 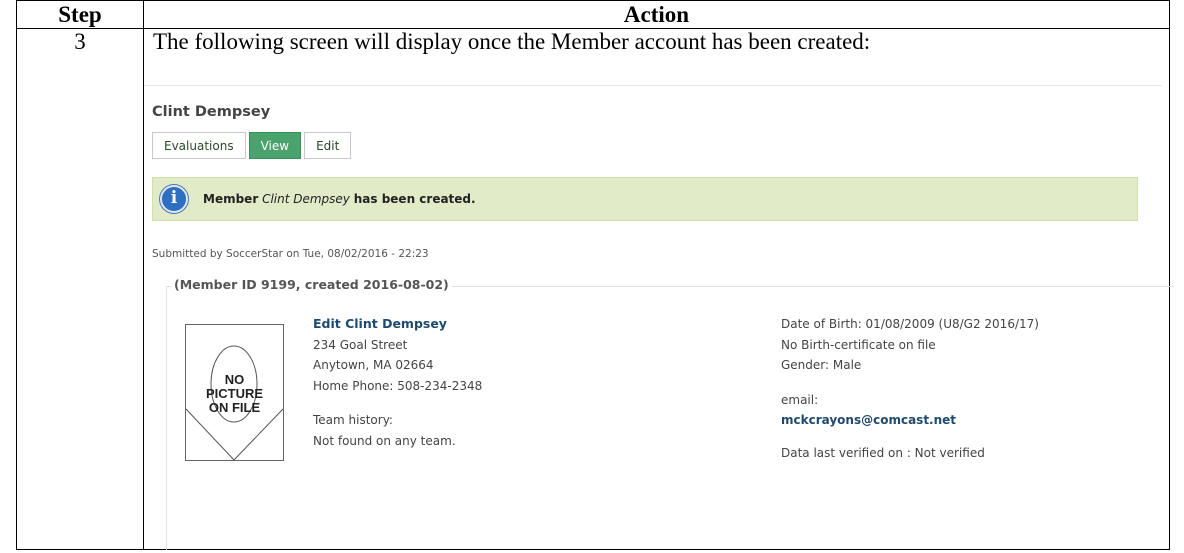 I want to click on action-header: Action, so click(x=656, y=14).